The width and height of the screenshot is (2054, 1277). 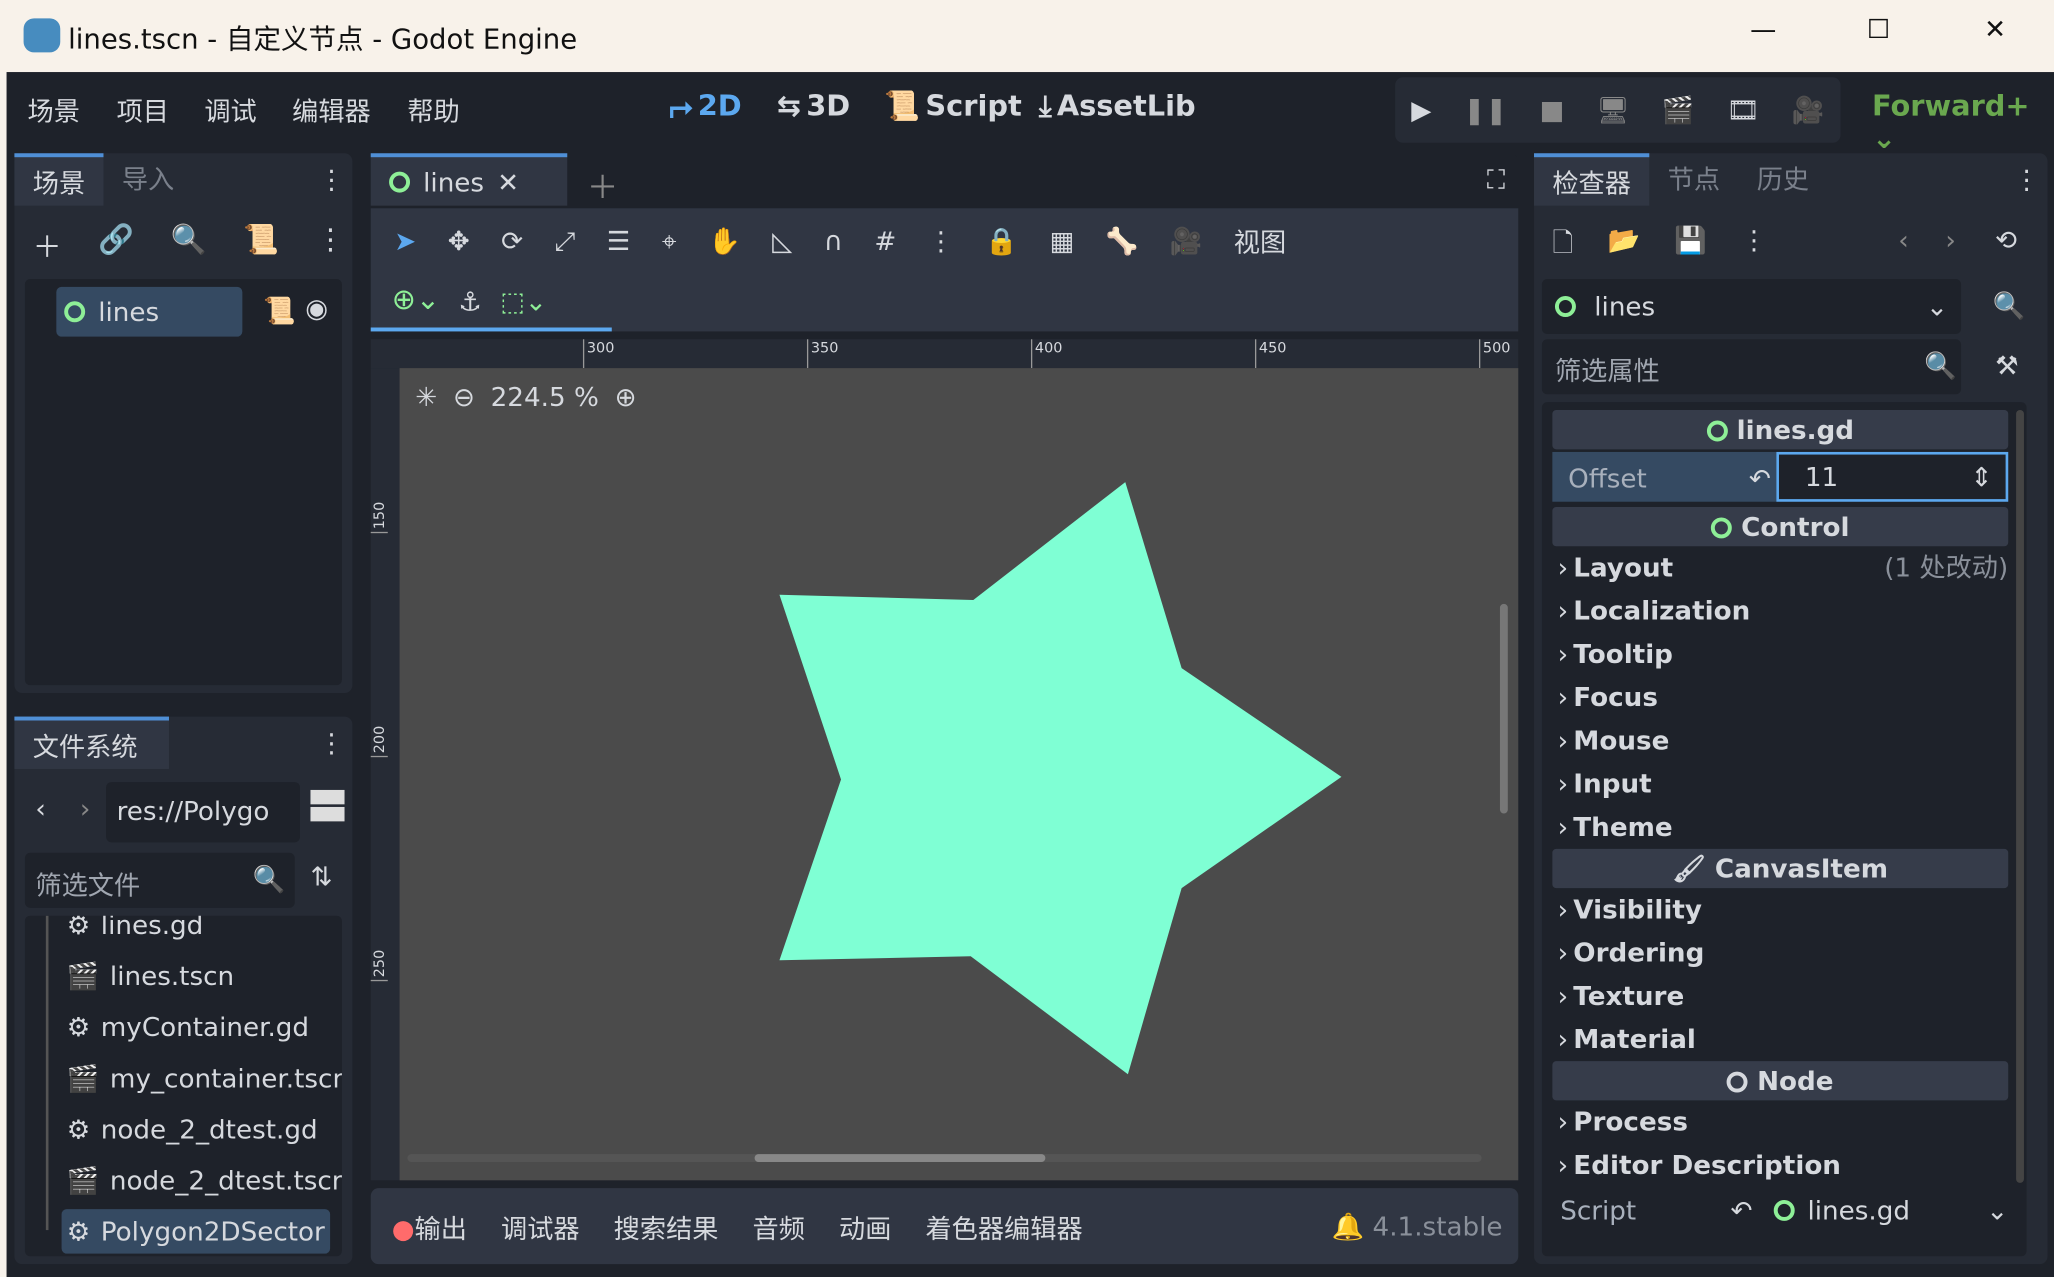 What do you see at coordinates (230, 109) in the screenshot?
I see `menu-debug: 调试` at bounding box center [230, 109].